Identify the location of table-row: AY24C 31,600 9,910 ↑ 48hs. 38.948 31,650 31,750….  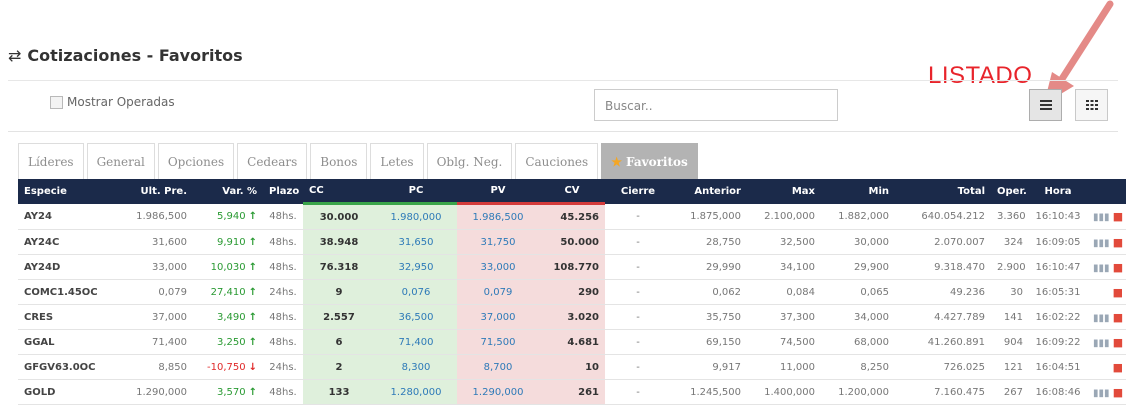
(572, 242).